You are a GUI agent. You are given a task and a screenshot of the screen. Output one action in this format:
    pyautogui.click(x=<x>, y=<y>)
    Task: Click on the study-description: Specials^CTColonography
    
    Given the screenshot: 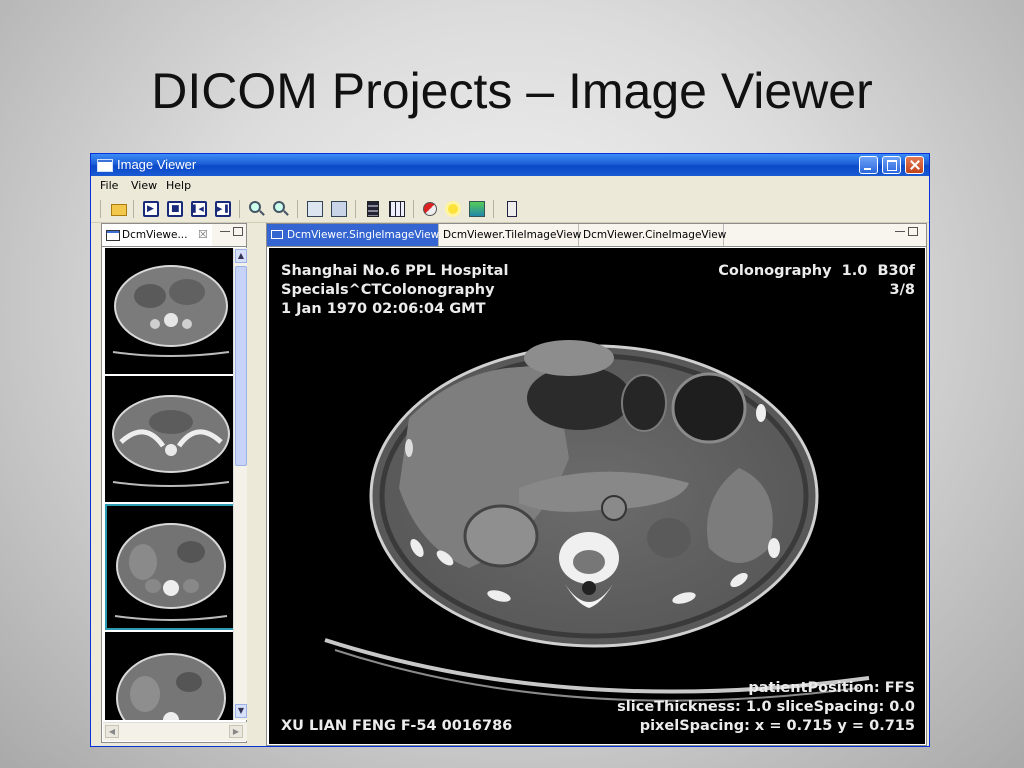 What is the action you would take?
    pyautogui.click(x=388, y=290)
    